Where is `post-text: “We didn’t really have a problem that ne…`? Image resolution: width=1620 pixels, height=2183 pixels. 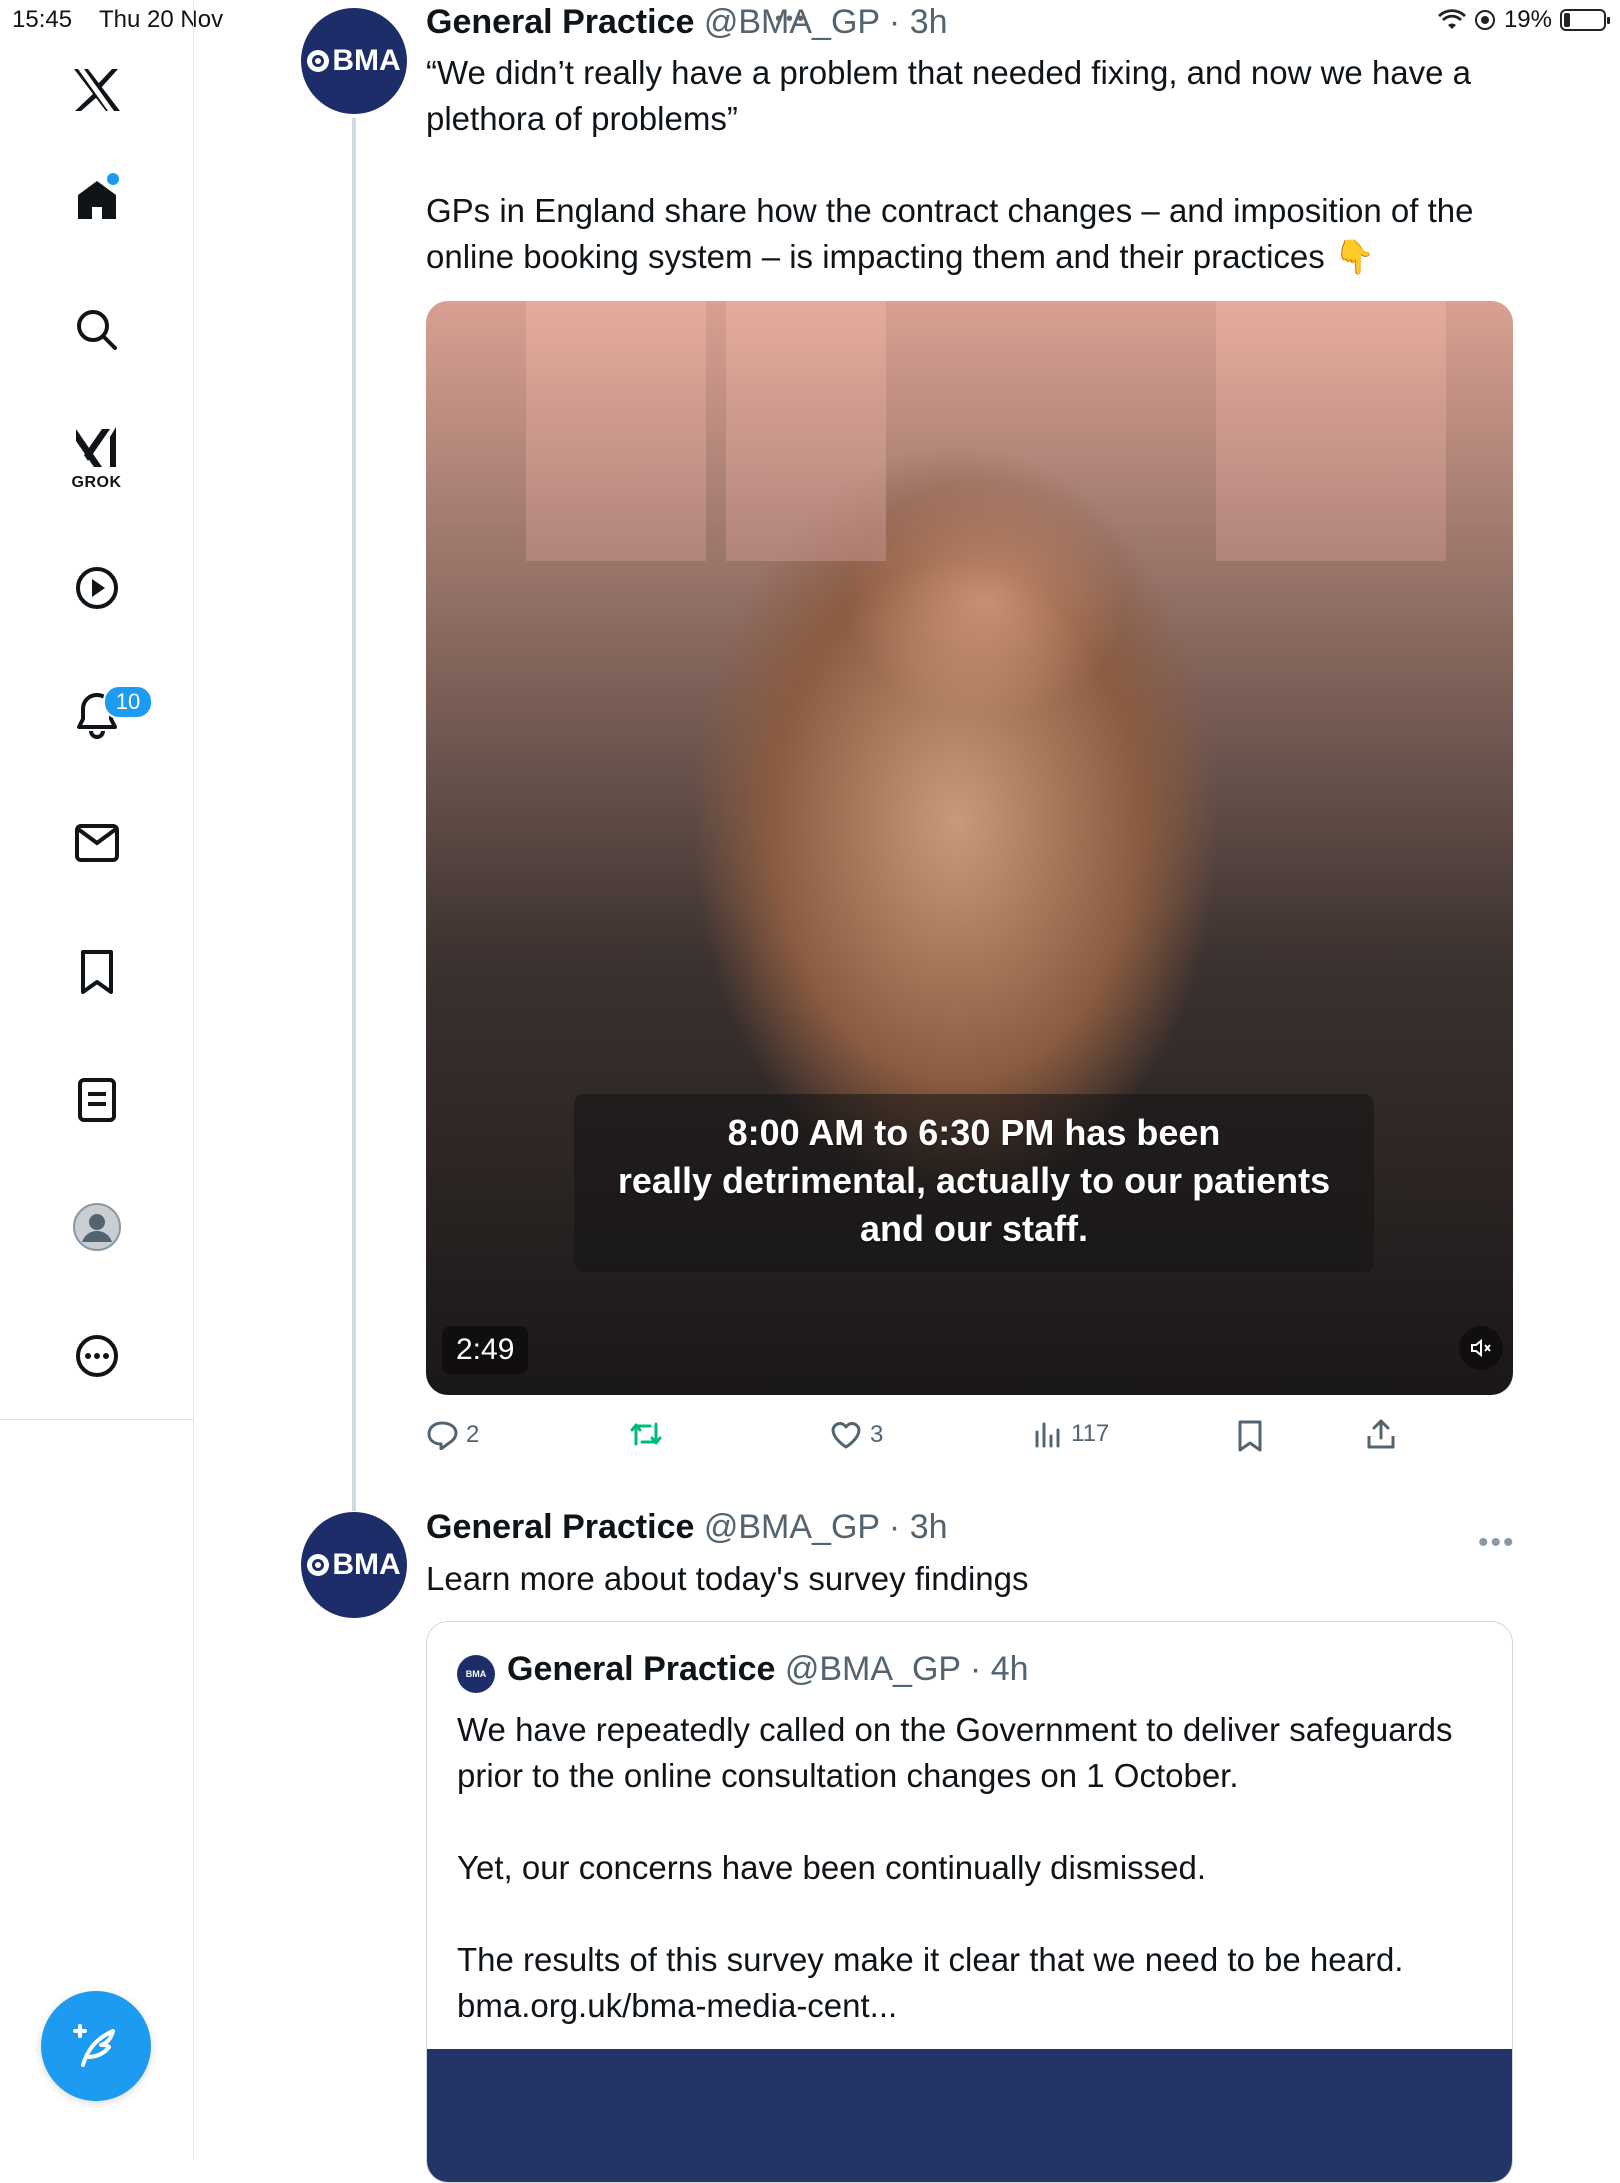
post-text: “We didn’t really have a problem that ne… is located at coordinates (950, 164).